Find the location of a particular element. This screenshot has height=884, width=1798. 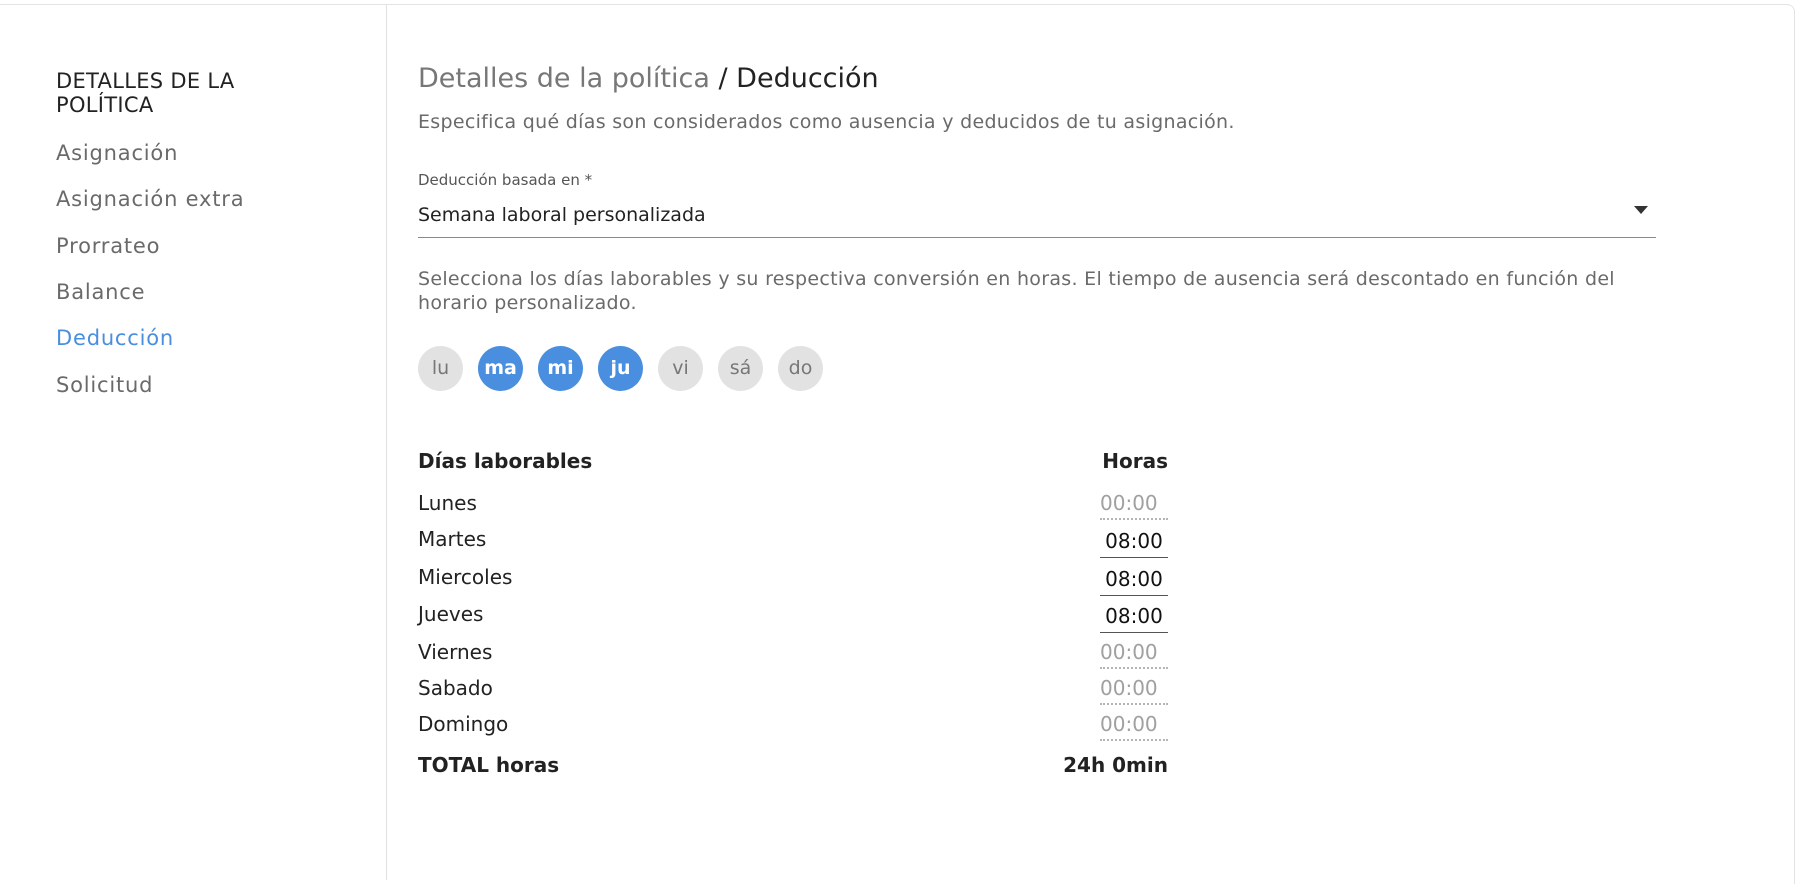

deduction-basis-value: Semana laboral personalizada is located at coordinates (562, 215).